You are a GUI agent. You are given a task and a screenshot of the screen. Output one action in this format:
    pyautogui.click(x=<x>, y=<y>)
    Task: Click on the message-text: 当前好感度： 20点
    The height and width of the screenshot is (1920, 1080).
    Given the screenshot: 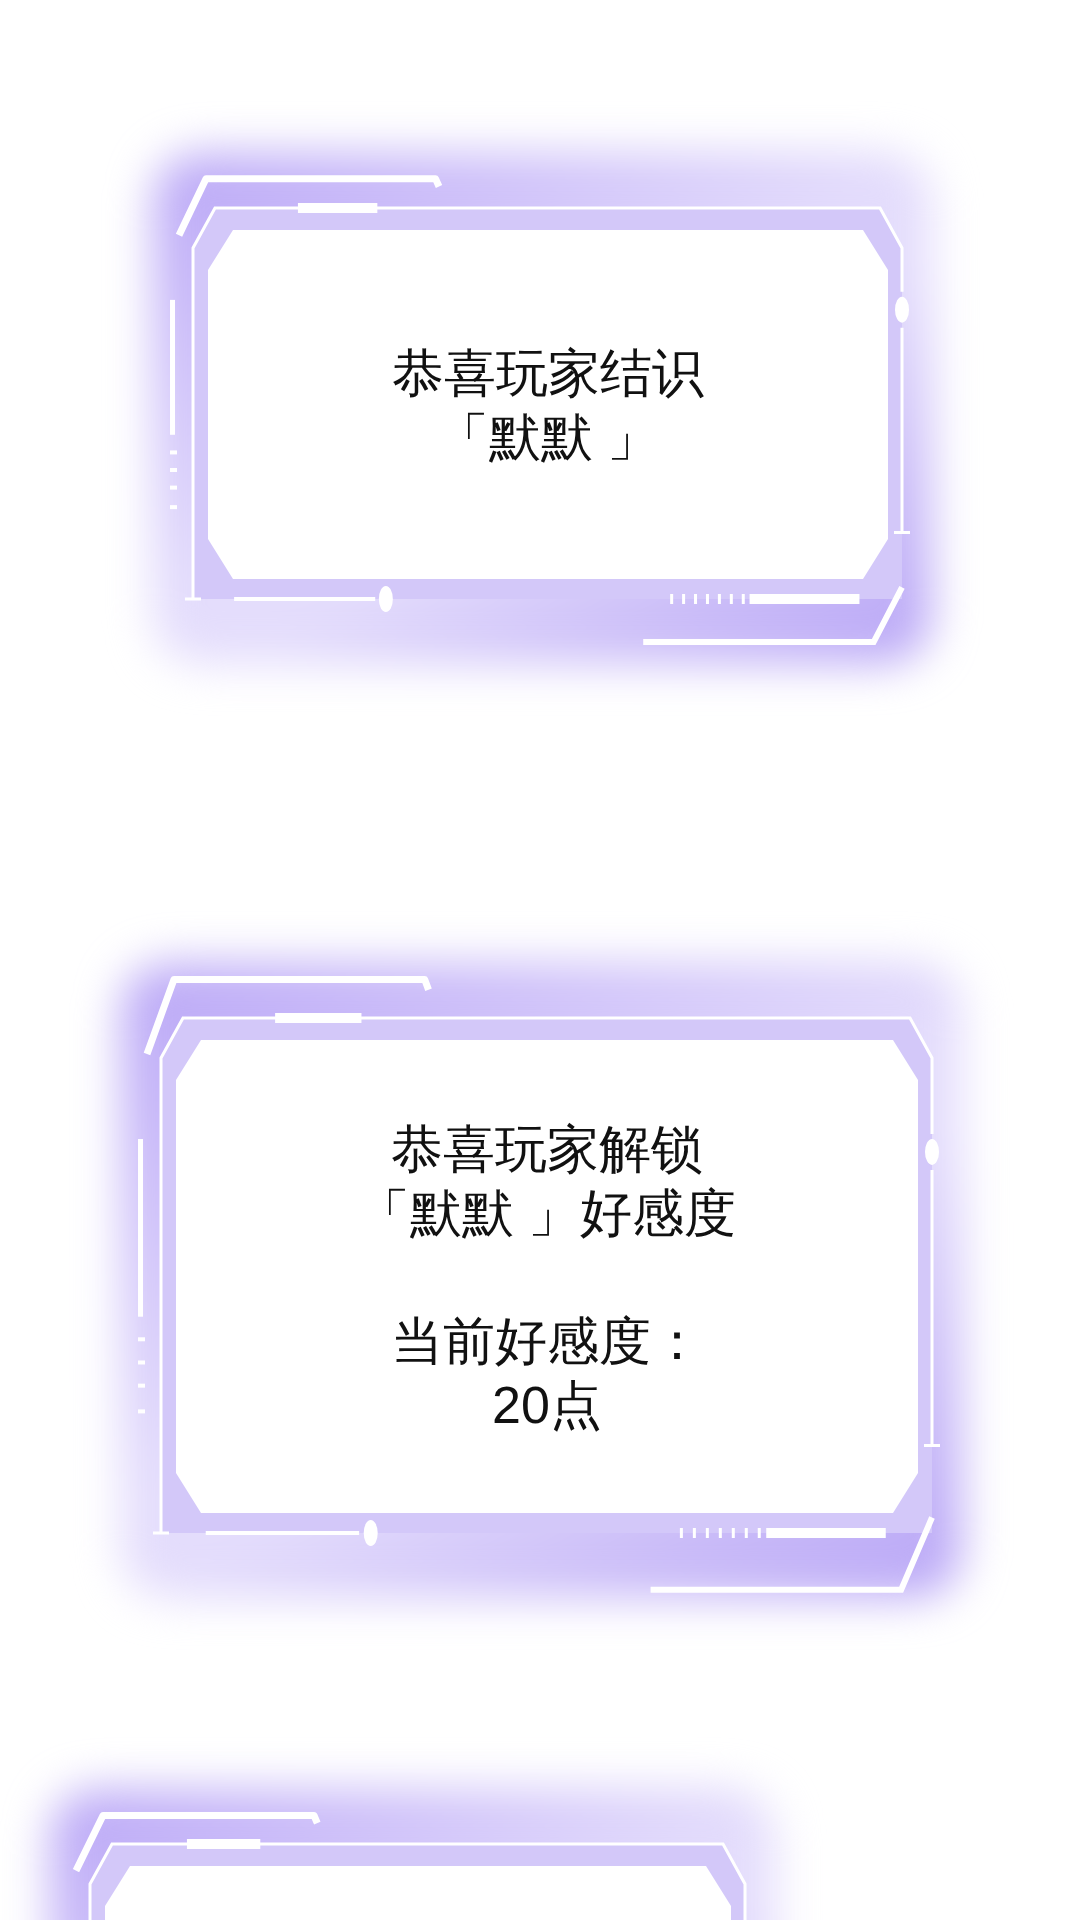 What is the action you would take?
    pyautogui.click(x=547, y=1373)
    